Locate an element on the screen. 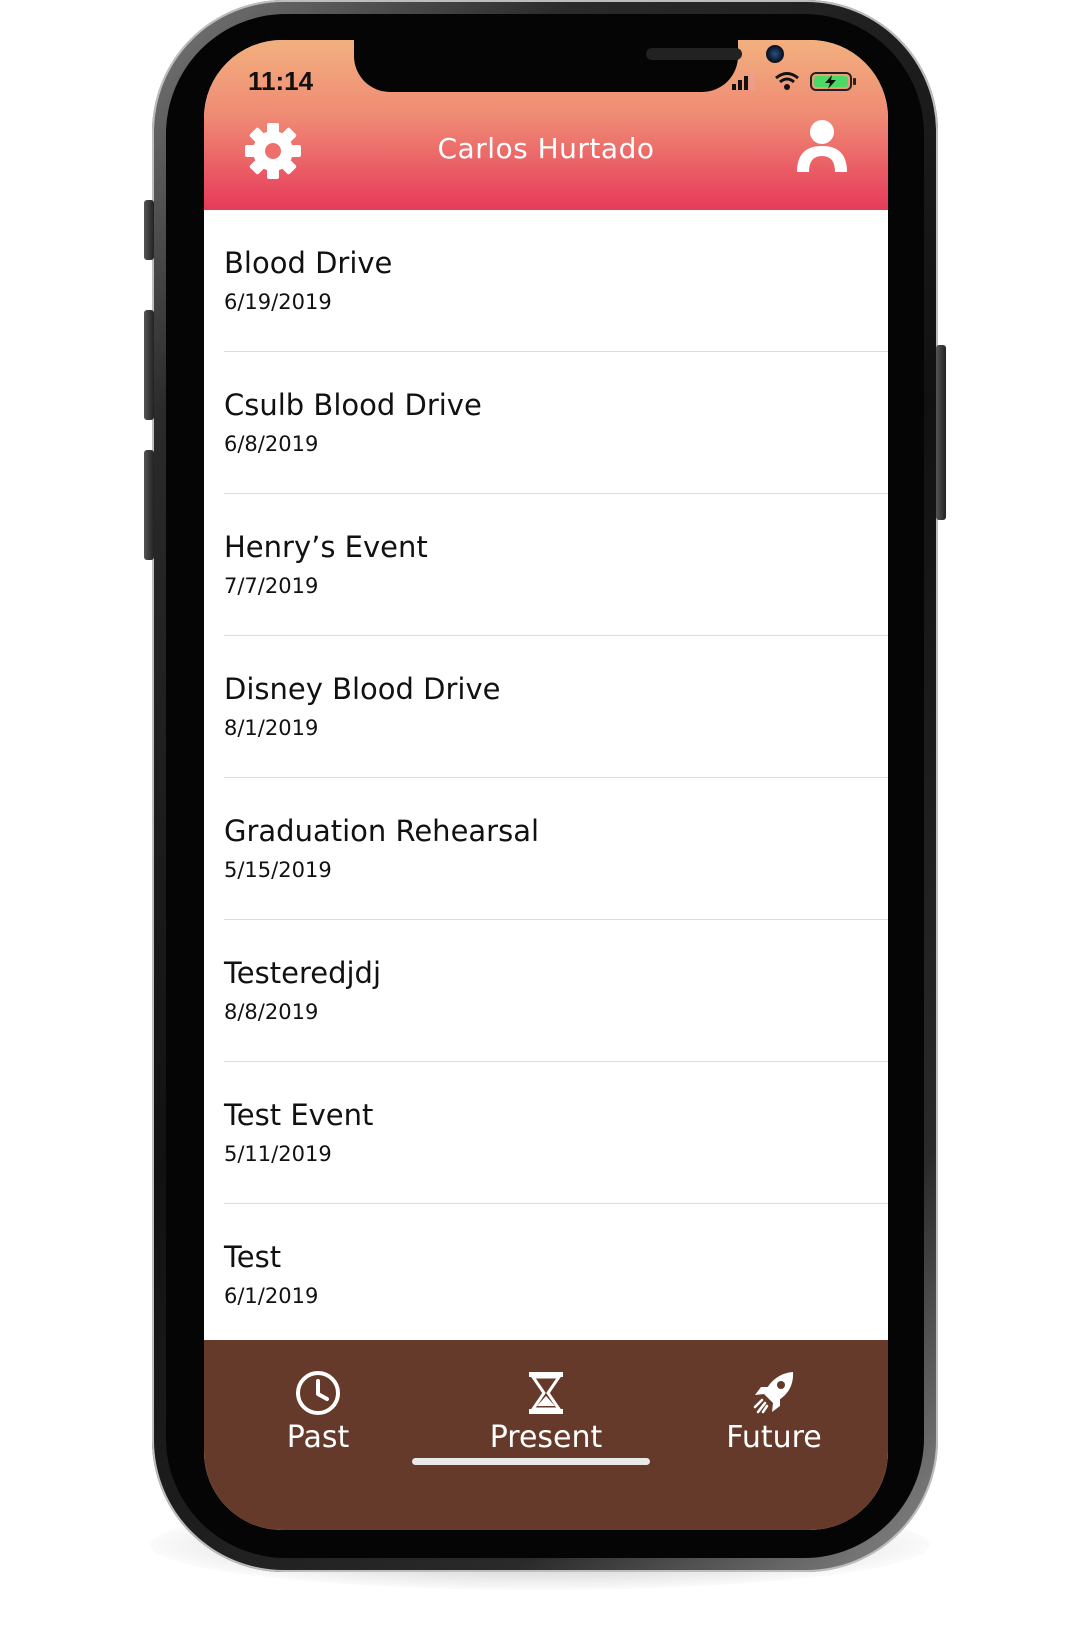 This screenshot has height=1628, width=1076. tab-label: Present is located at coordinates (546, 1437).